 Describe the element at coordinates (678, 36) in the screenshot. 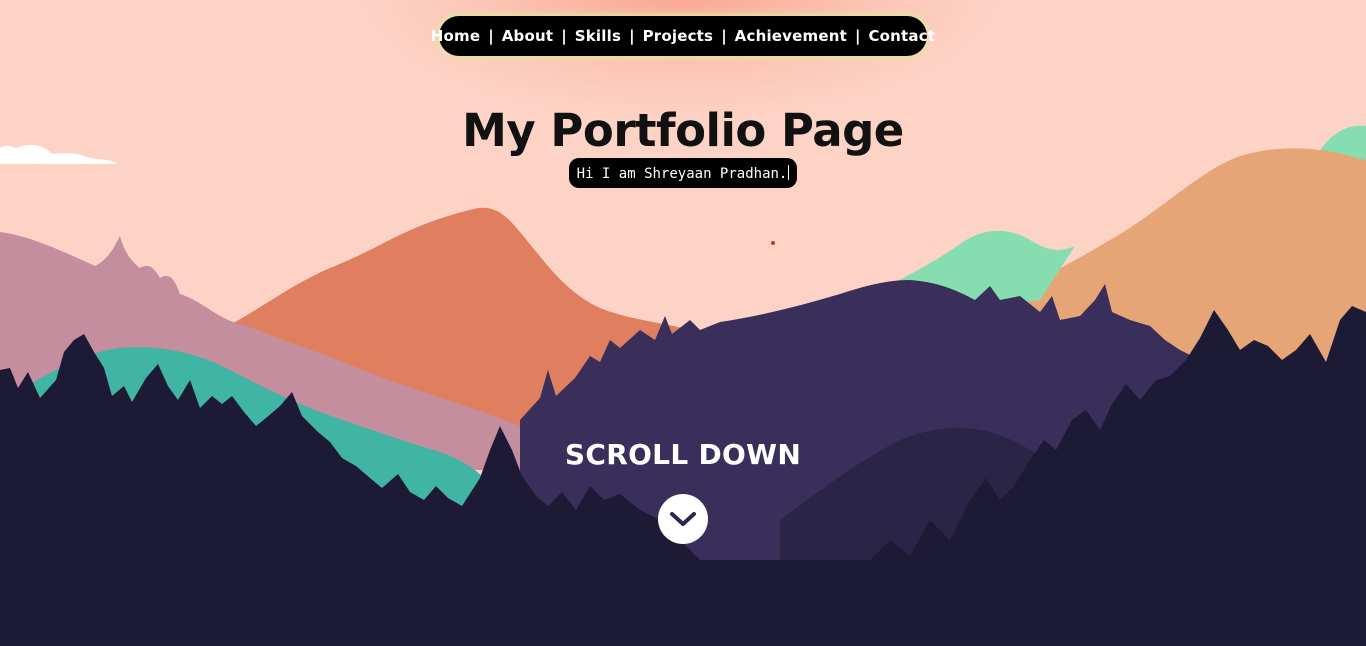

I see `nav-item-projects: Projects` at that location.